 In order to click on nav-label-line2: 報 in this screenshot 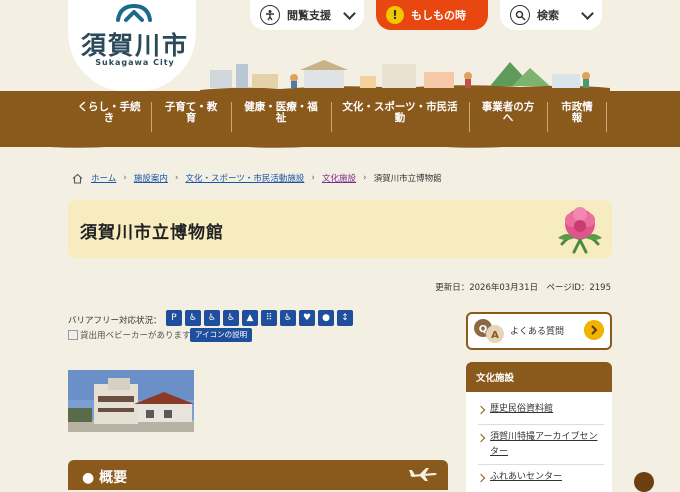, I will do `click(577, 118)`.